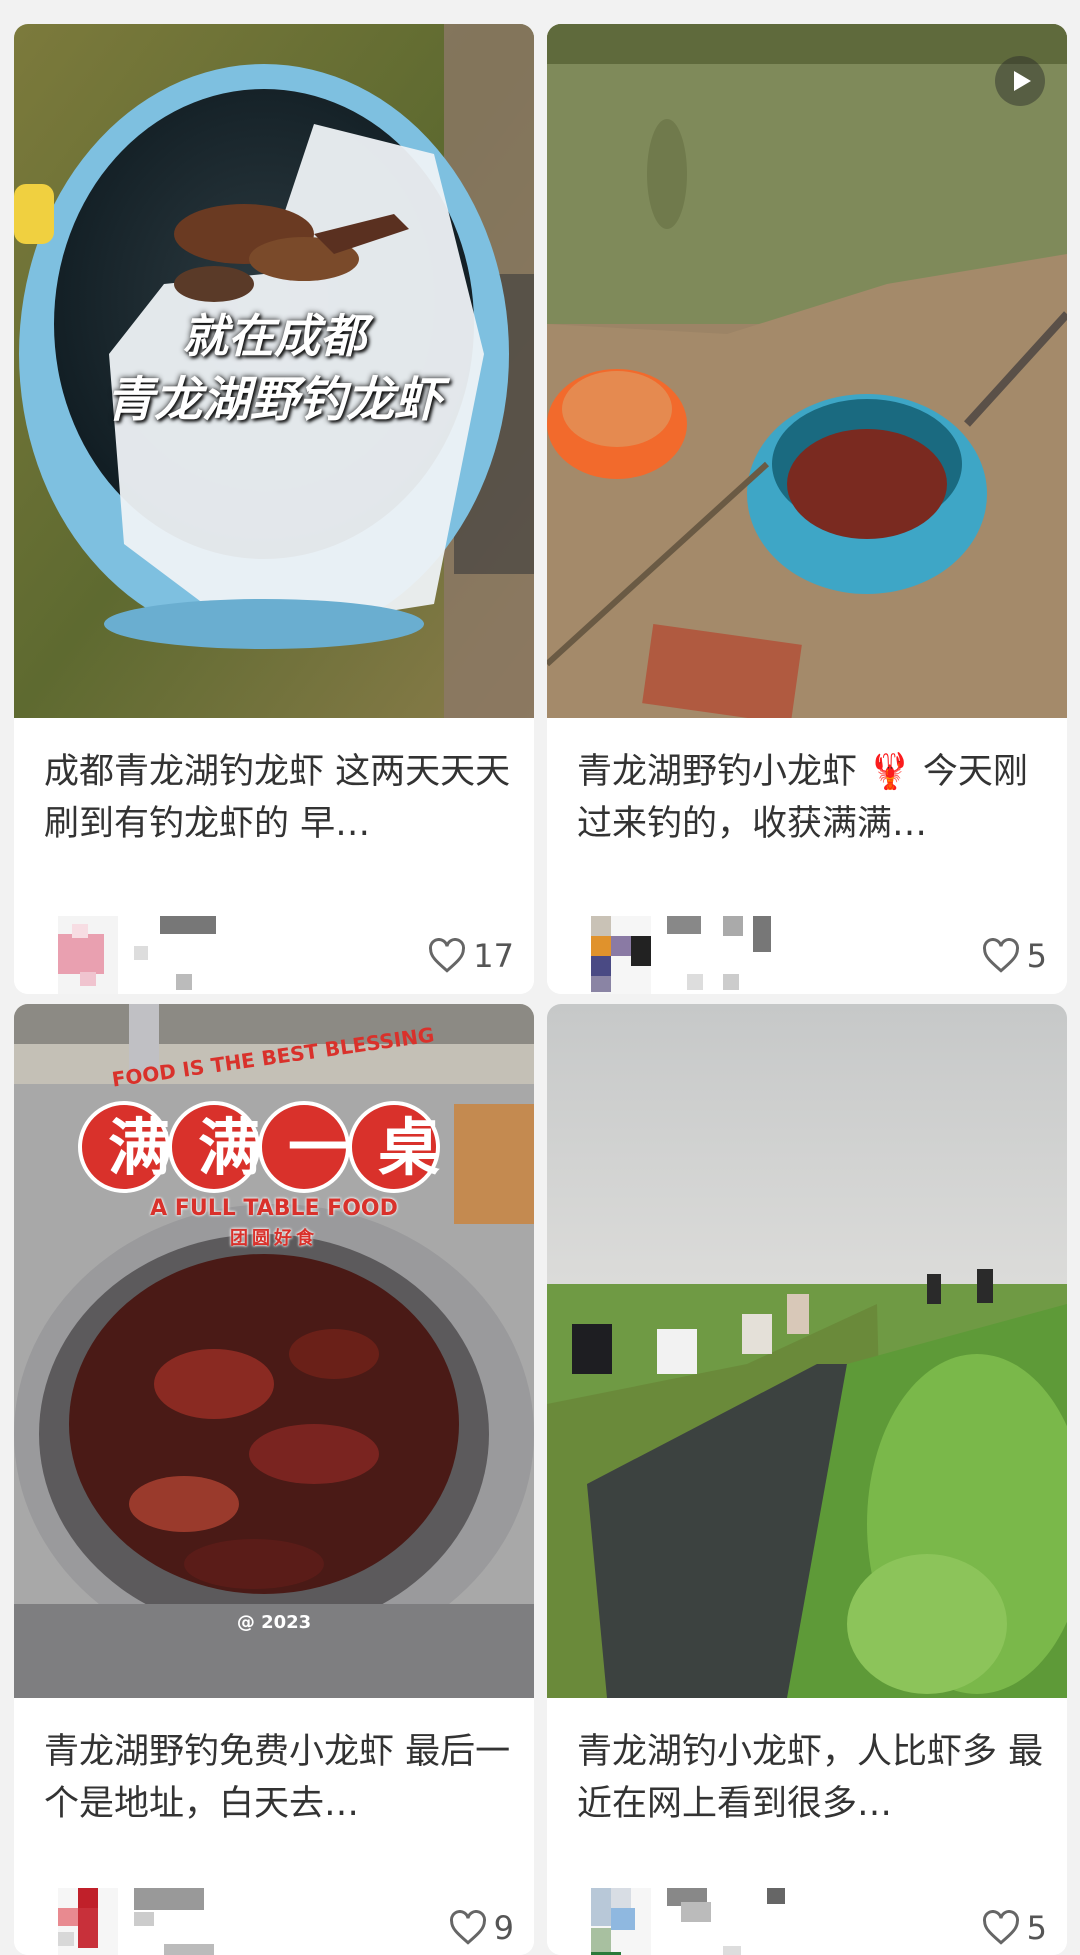 Image resolution: width=1080 pixels, height=1955 pixels. What do you see at coordinates (274, 1208) in the screenshot?
I see `sticker-sub-text: A FULL TABLE FOOD` at bounding box center [274, 1208].